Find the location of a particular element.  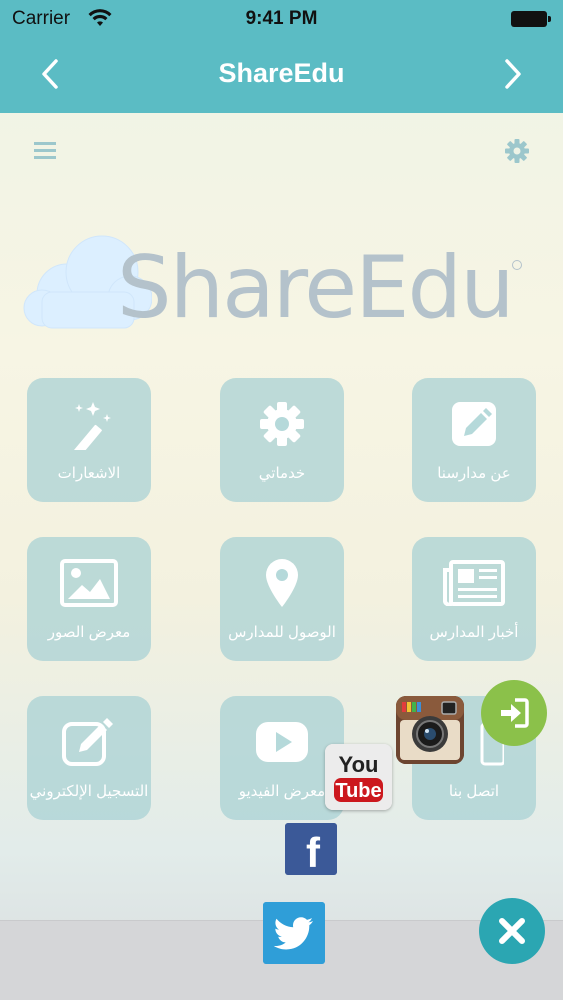

nav-title: ShareEdu is located at coordinates (281, 73).